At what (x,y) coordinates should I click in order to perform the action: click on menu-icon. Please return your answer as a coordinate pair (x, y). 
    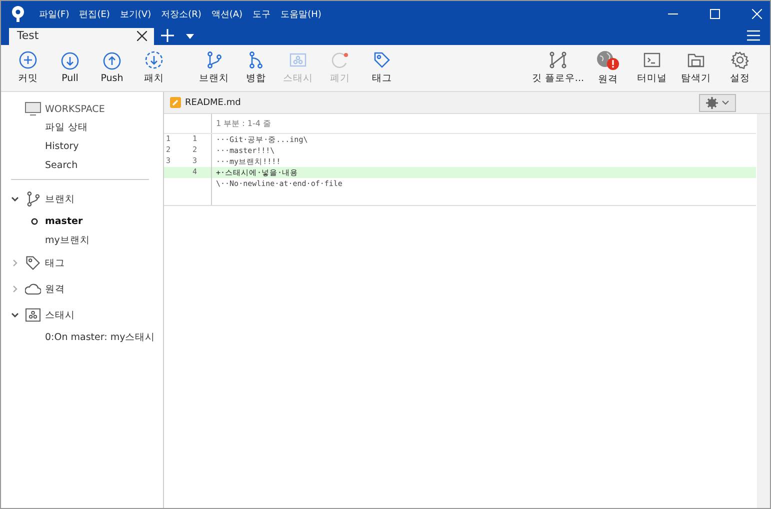
    Looking at the image, I should click on (753, 35).